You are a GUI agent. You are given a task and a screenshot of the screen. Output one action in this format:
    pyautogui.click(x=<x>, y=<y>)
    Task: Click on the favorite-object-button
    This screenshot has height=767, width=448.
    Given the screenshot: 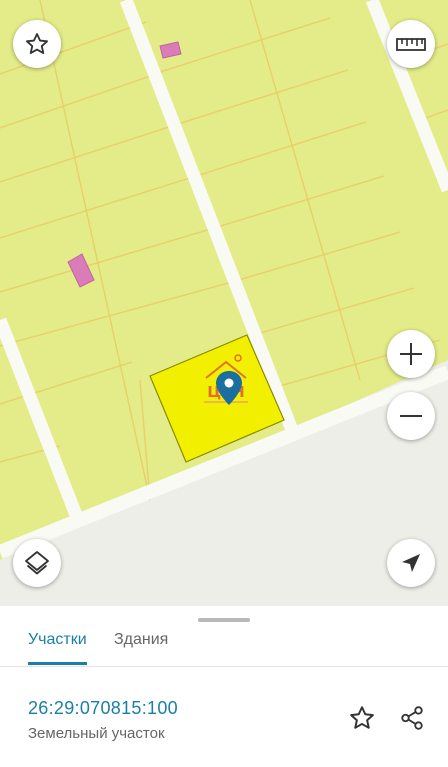 What is the action you would take?
    pyautogui.click(x=362, y=718)
    